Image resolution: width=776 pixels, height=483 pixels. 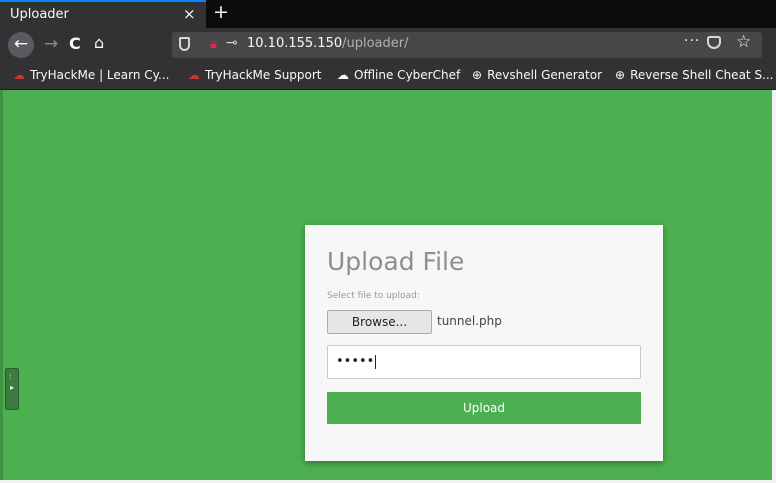 I want to click on tab-uploader: Uploader ×, so click(x=103, y=14).